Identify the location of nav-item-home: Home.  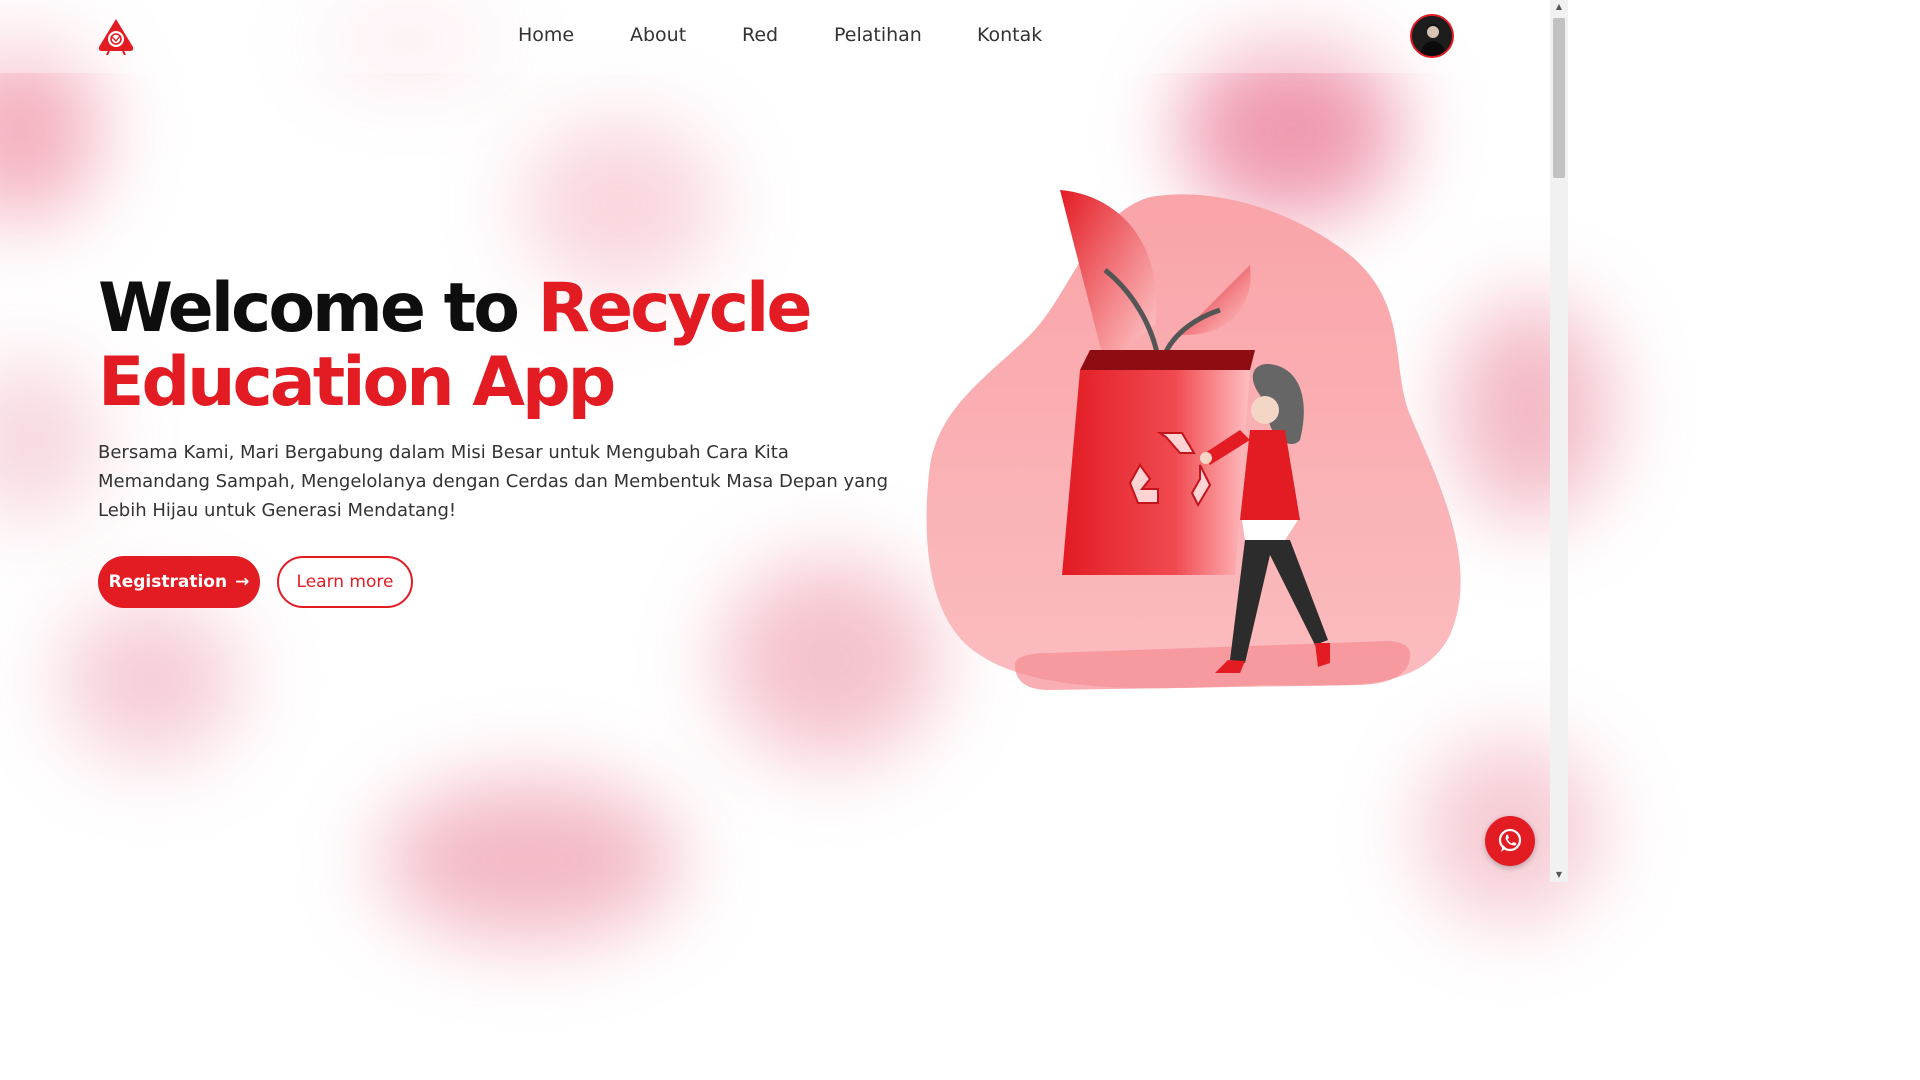
(546, 35).